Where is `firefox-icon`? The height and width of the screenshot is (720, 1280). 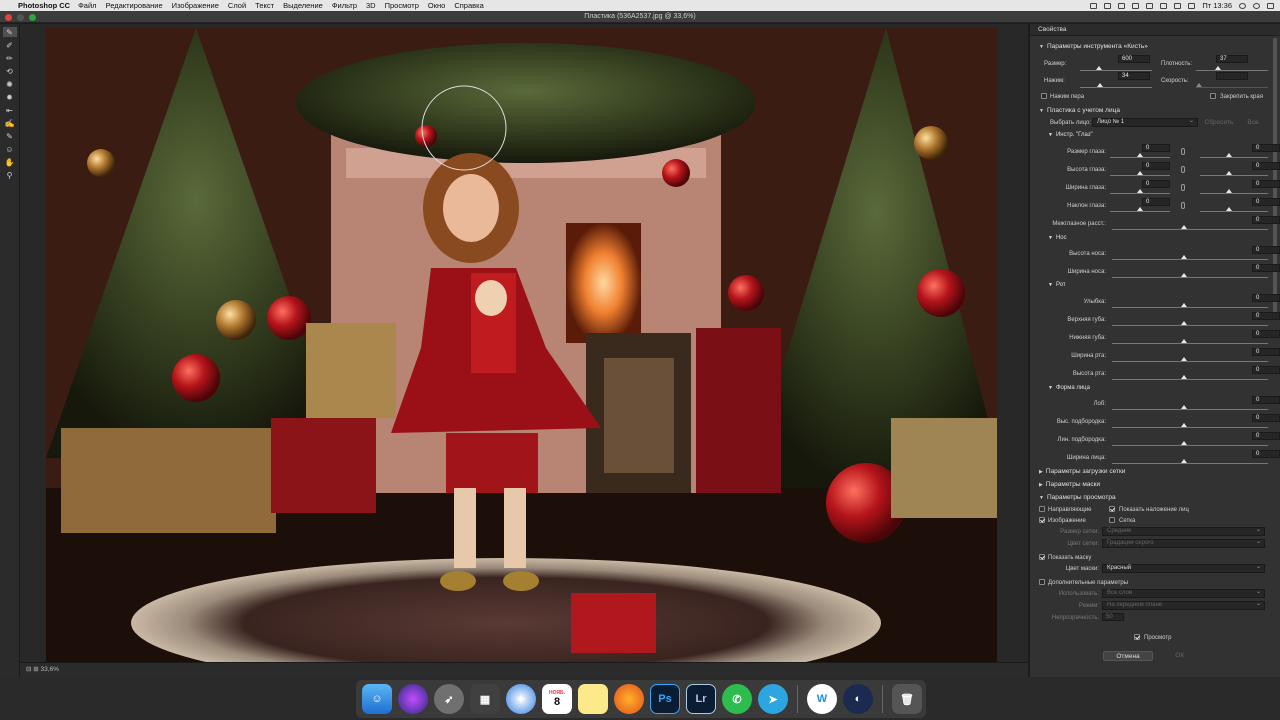 firefox-icon is located at coordinates (629, 699).